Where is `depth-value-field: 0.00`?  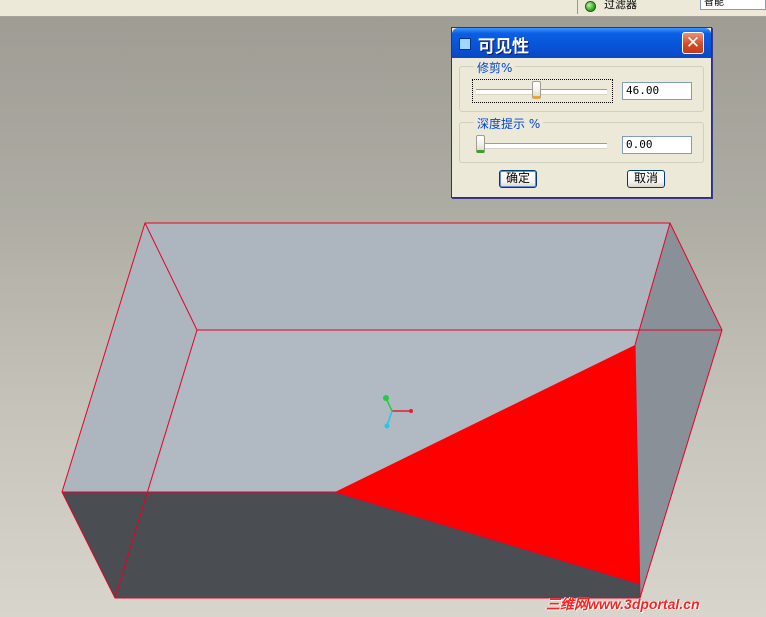
depth-value-field: 0.00 is located at coordinates (657, 145).